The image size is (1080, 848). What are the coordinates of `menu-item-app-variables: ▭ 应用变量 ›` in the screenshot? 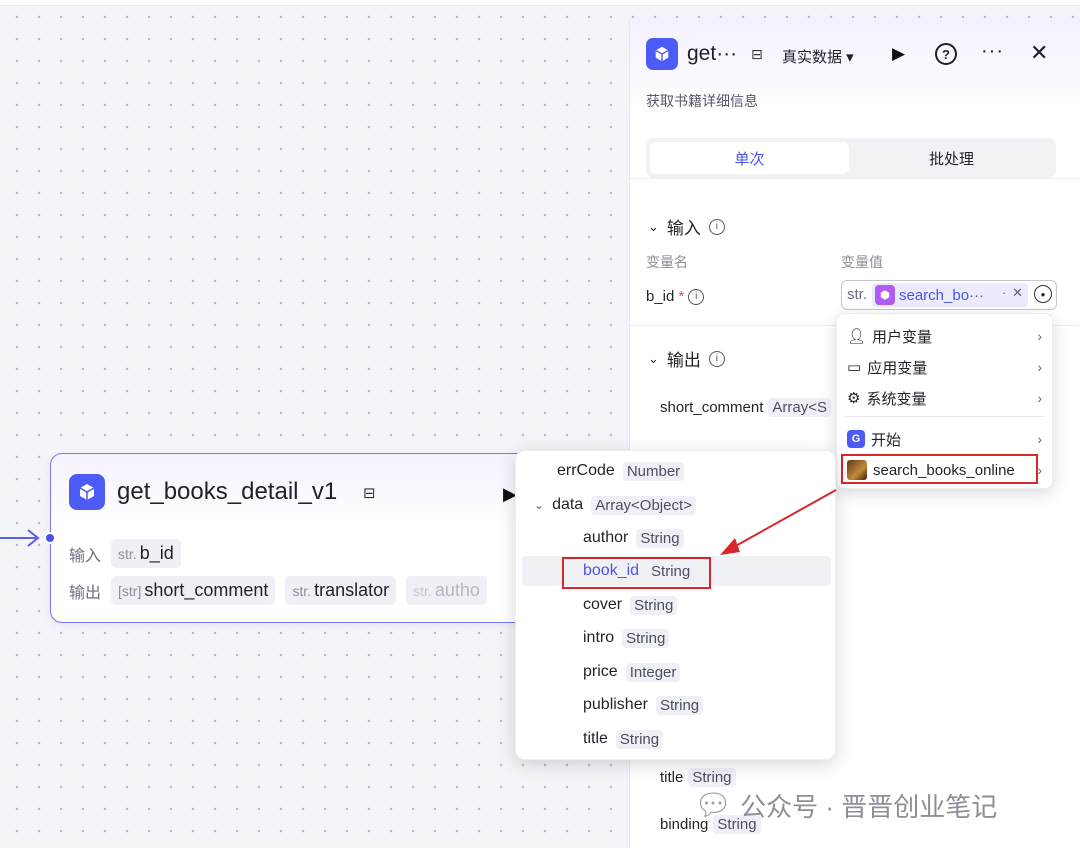 It's located at (945, 367).